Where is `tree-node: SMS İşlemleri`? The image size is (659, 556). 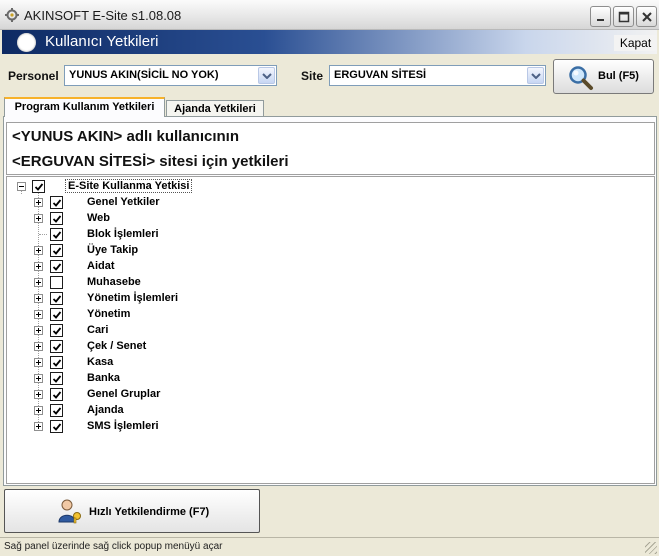 tree-node: SMS İşlemleri is located at coordinates (307, 427).